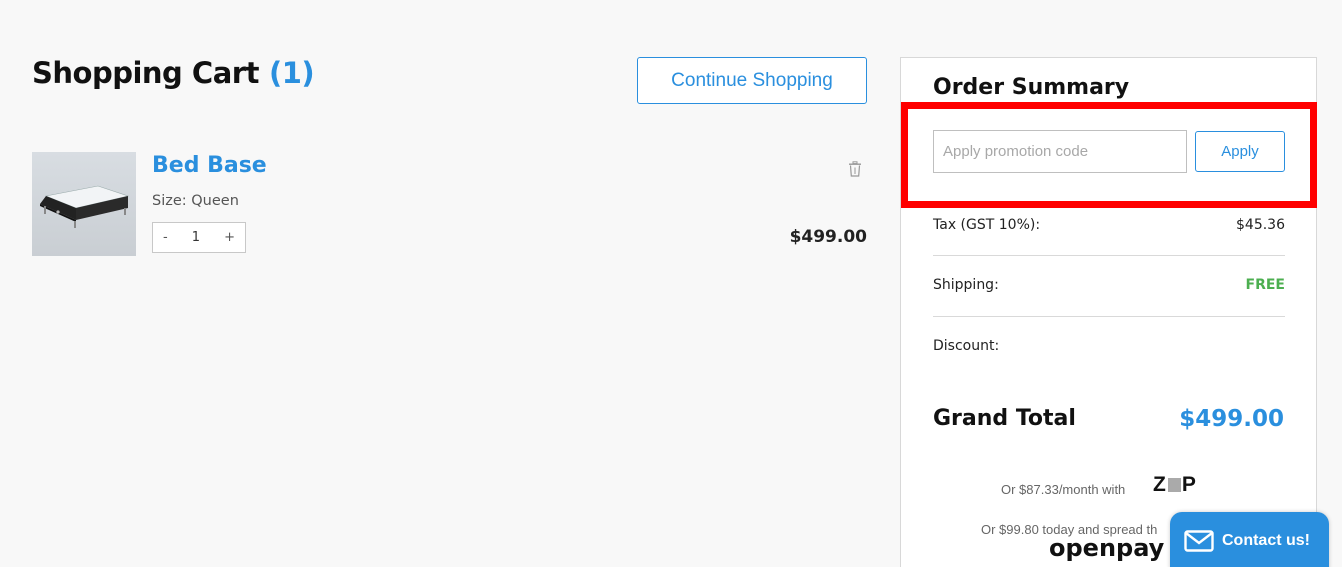  Describe the element at coordinates (1109, 285) in the screenshot. I see `shipping-row: Shipping: FREE` at that location.